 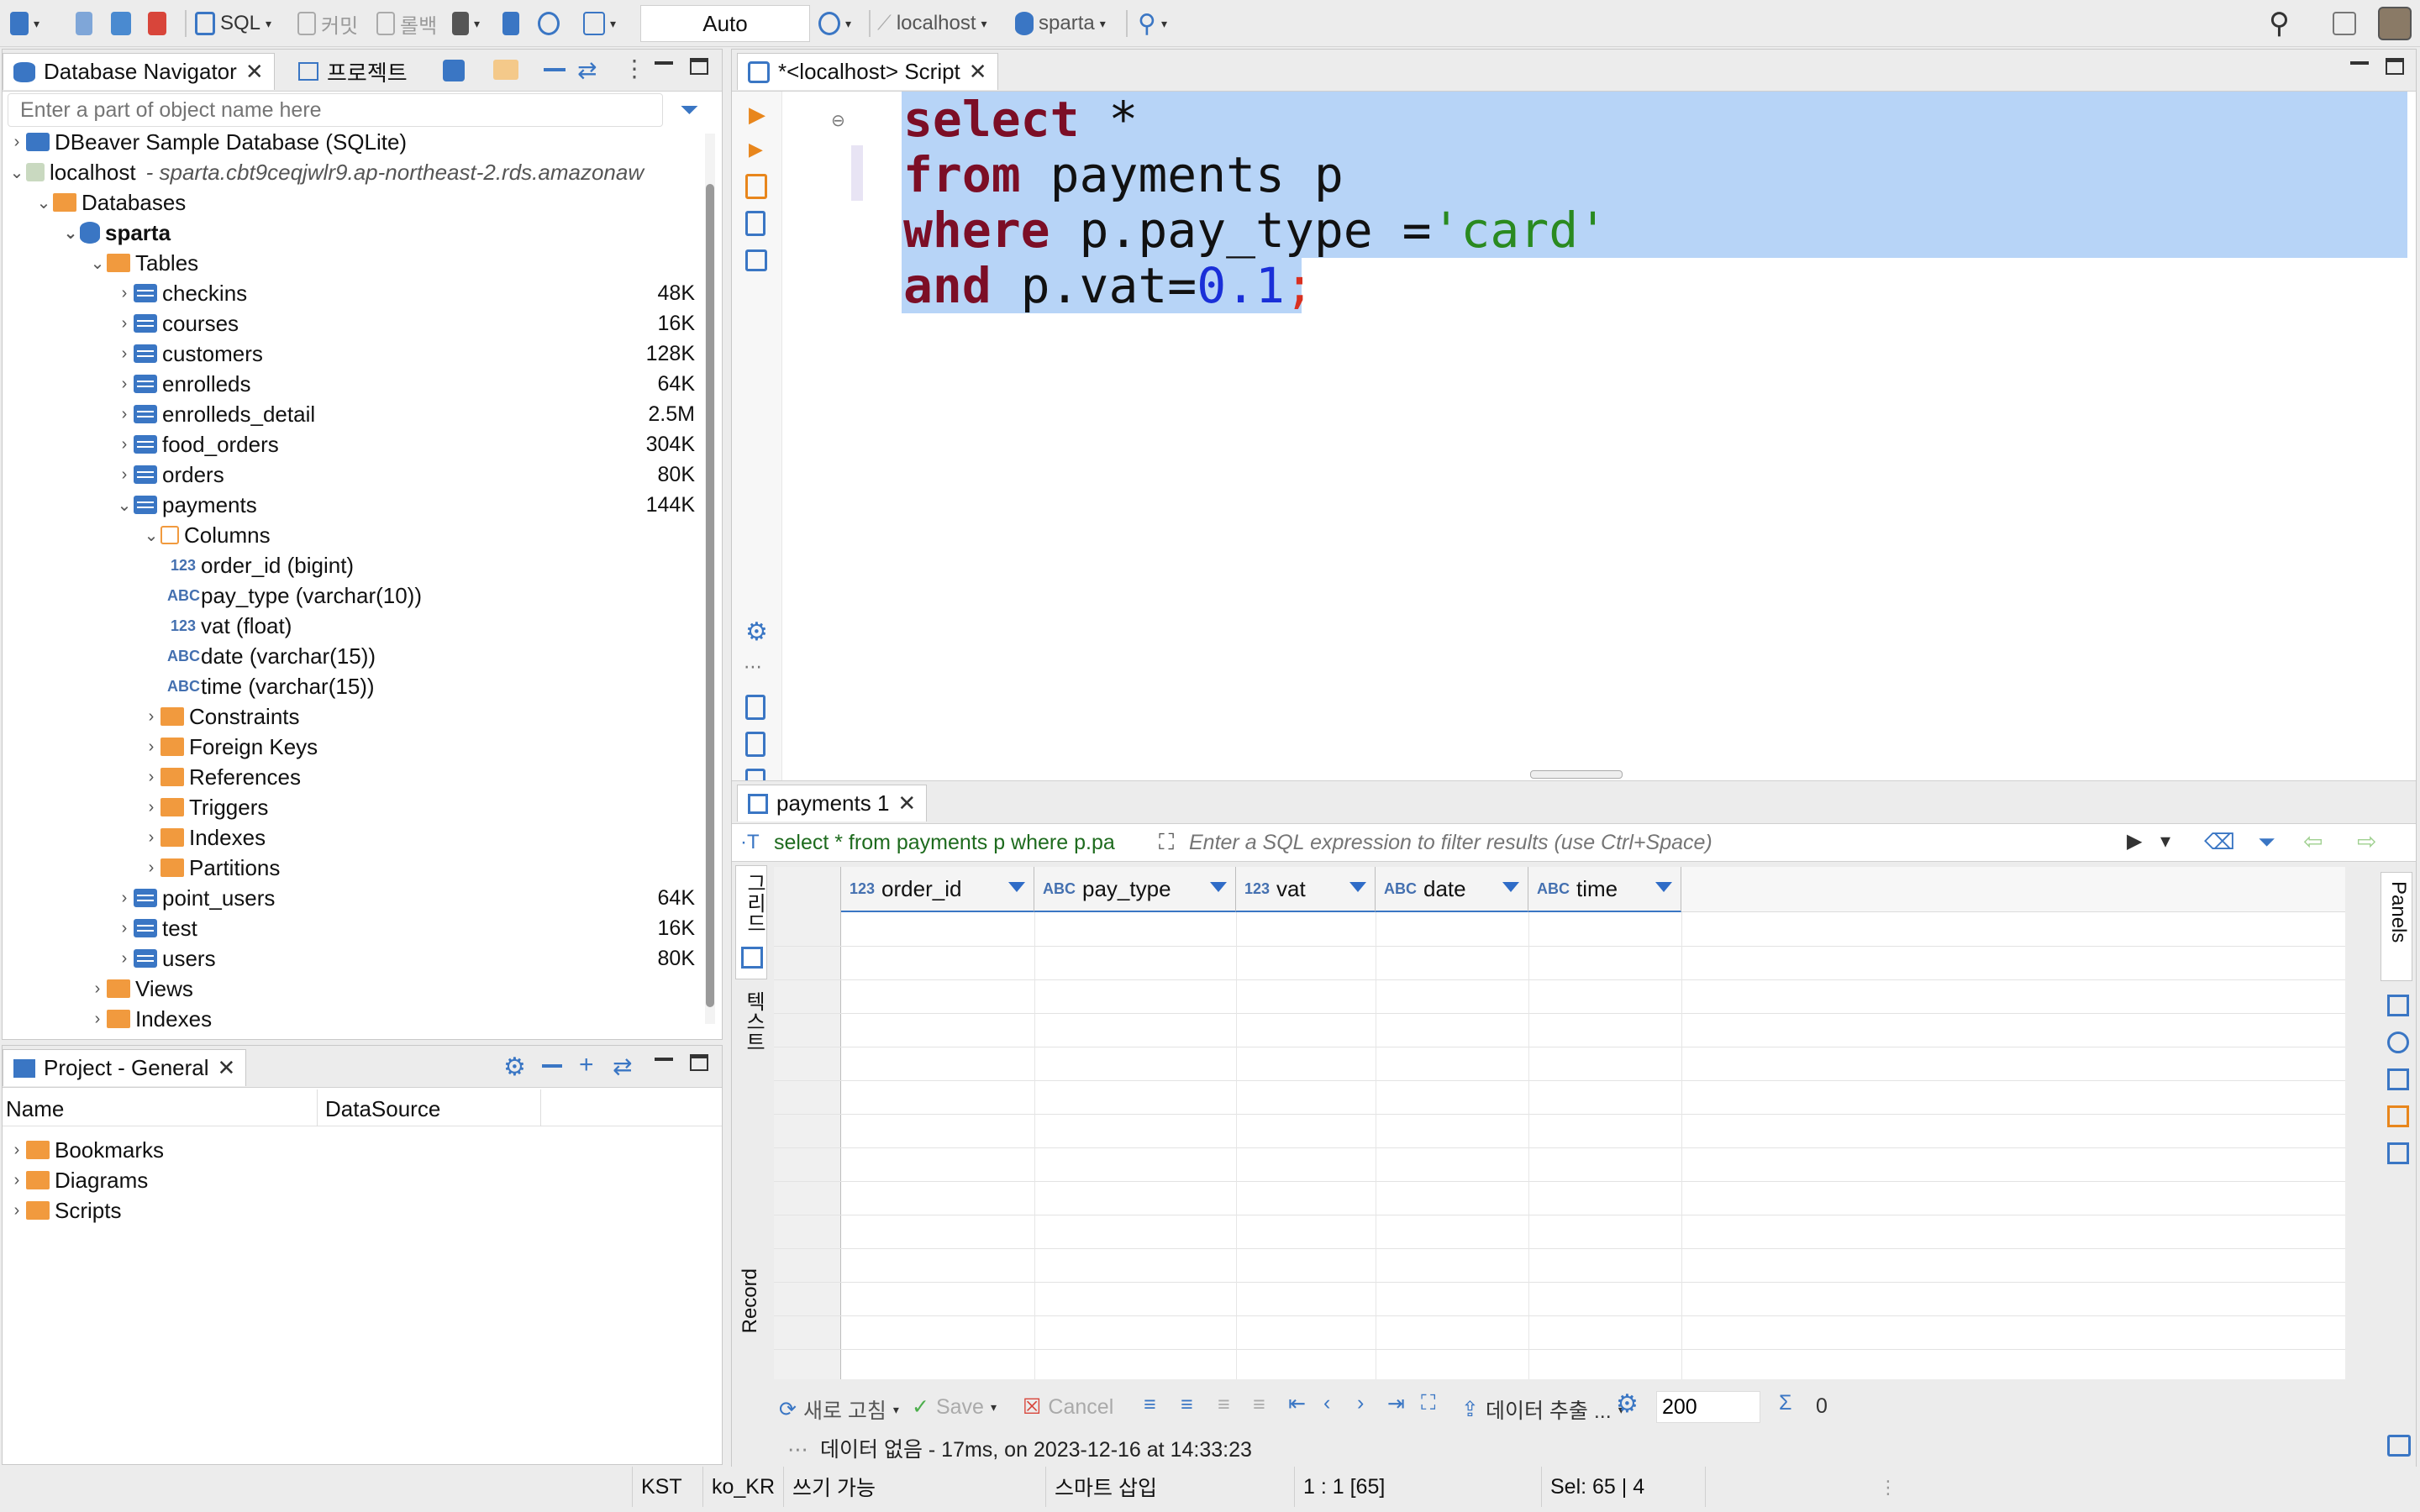 What do you see at coordinates (955, 1407) in the screenshot?
I see `save-button: ✓ Save ▾` at bounding box center [955, 1407].